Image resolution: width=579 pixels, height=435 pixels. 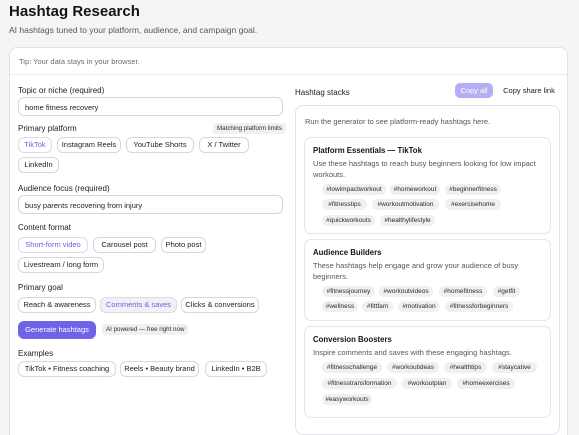 I want to click on hashtag-chip: #workoutmotivation, so click(x=405, y=204).